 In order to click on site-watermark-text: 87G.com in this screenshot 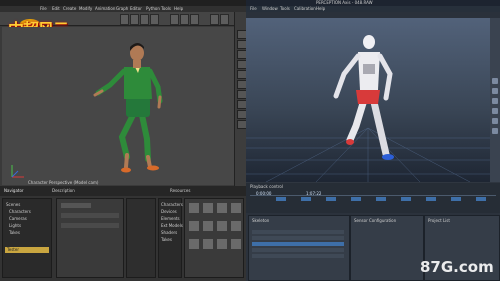, I will do `click(457, 267)`.